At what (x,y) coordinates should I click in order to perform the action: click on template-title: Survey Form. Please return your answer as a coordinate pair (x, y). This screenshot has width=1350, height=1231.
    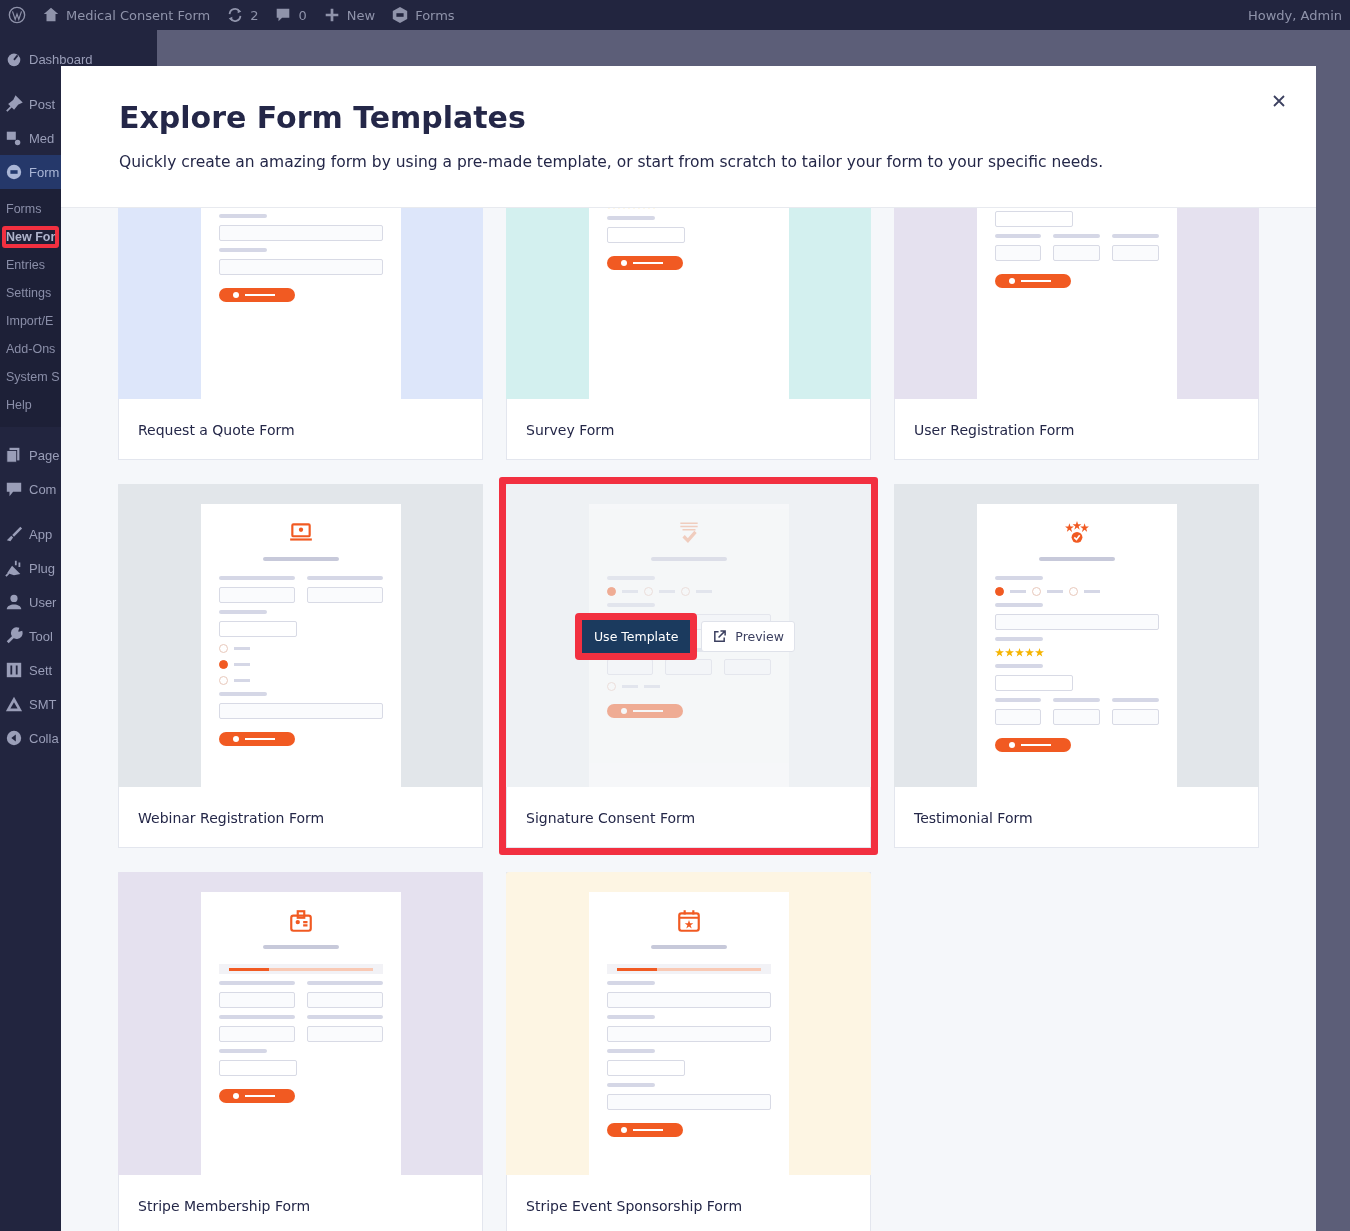
    Looking at the image, I should click on (570, 430).